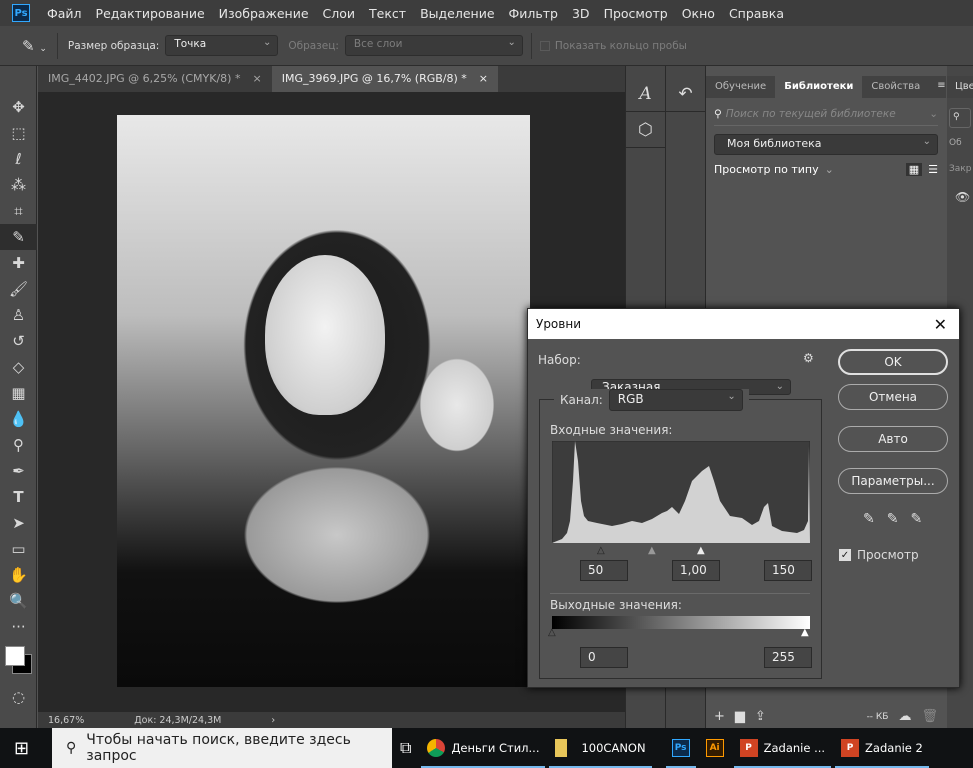  I want to click on show-ring-label: Показать кольцо пробы, so click(620, 45).